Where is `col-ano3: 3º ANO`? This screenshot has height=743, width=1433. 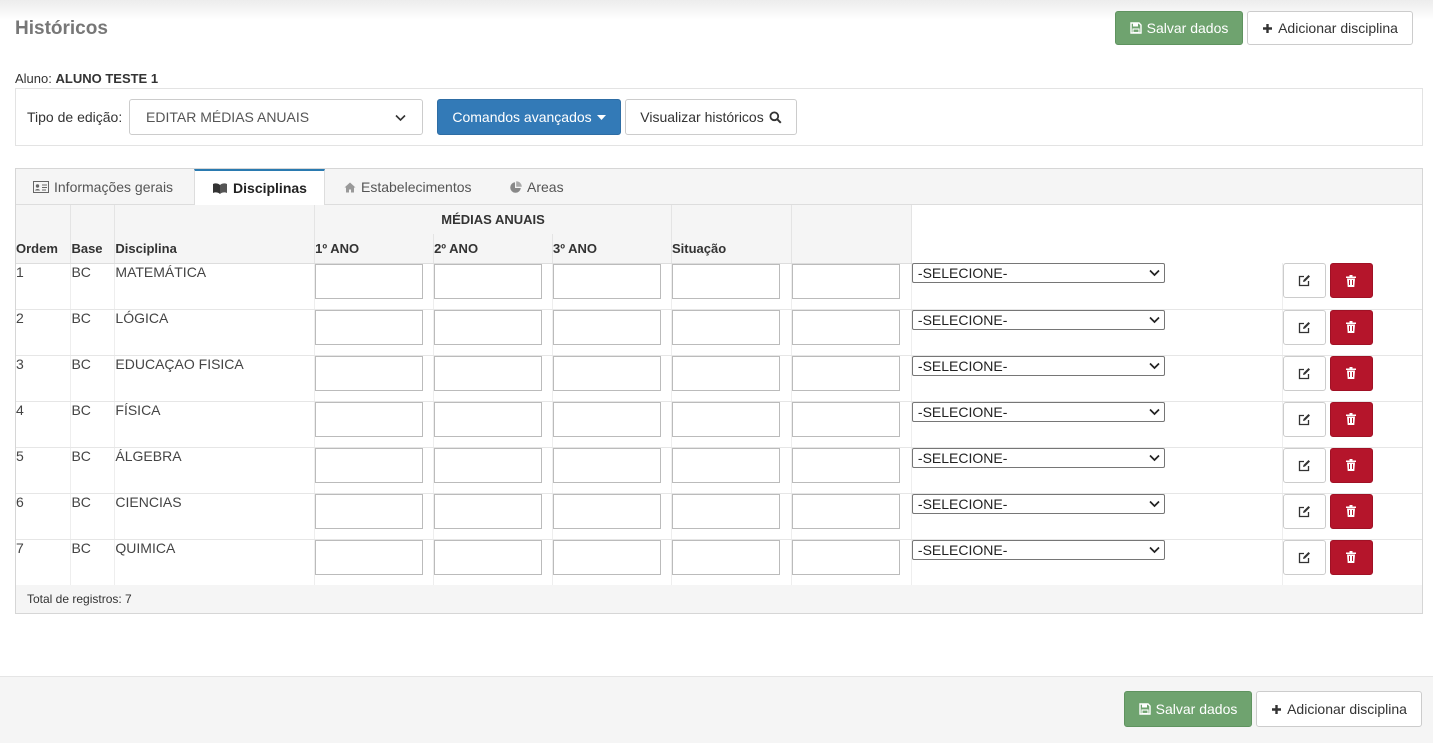 col-ano3: 3º ANO is located at coordinates (612, 249).